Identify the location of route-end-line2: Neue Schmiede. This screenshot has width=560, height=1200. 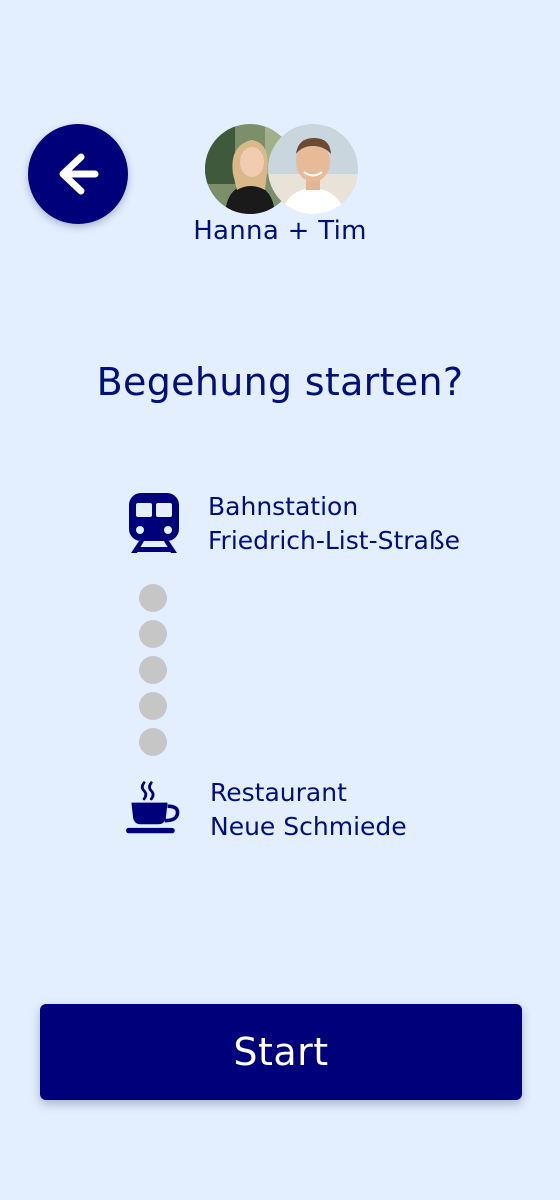
(308, 826).